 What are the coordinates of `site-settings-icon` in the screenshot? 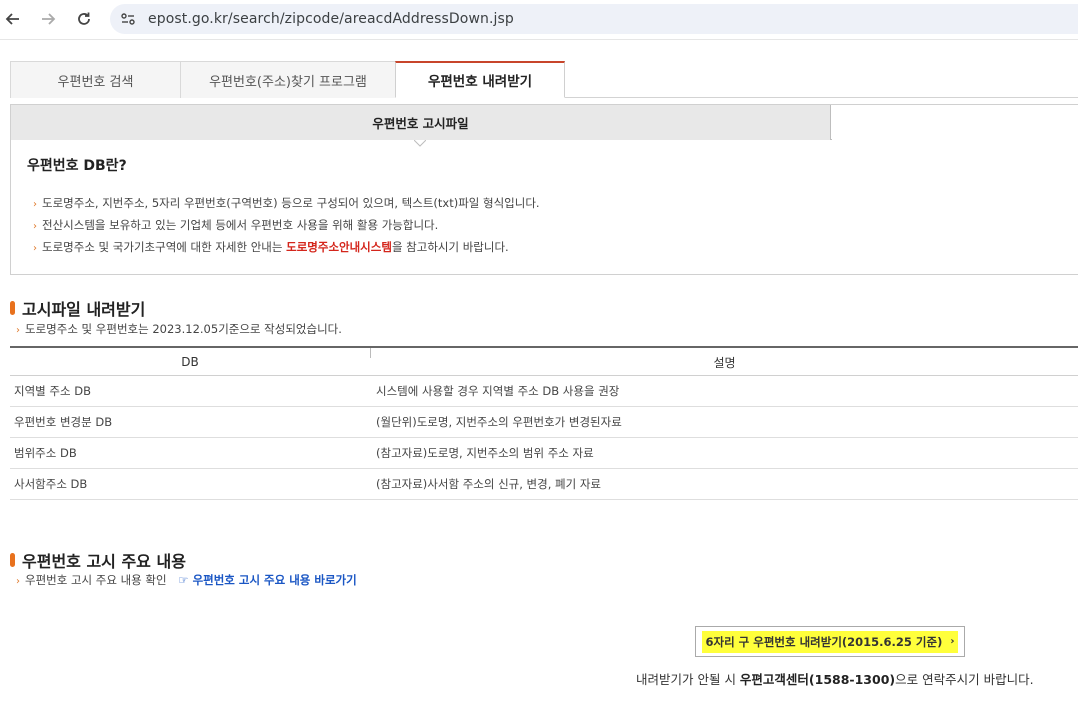 It's located at (128, 21).